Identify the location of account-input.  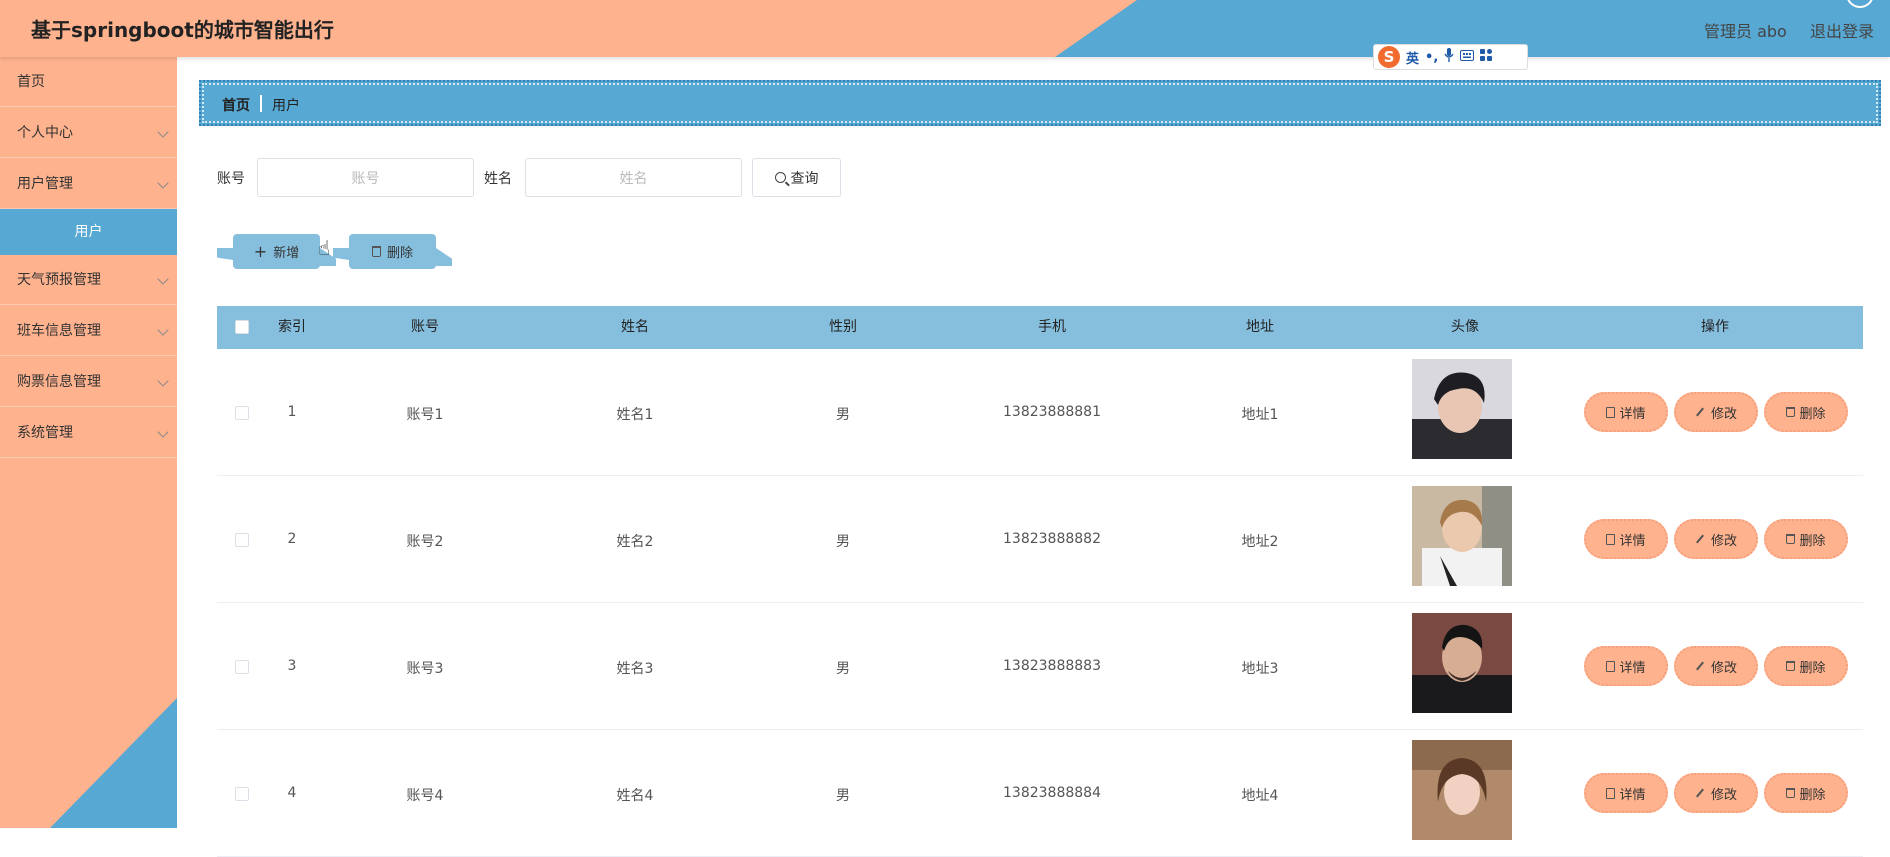
(365, 177).